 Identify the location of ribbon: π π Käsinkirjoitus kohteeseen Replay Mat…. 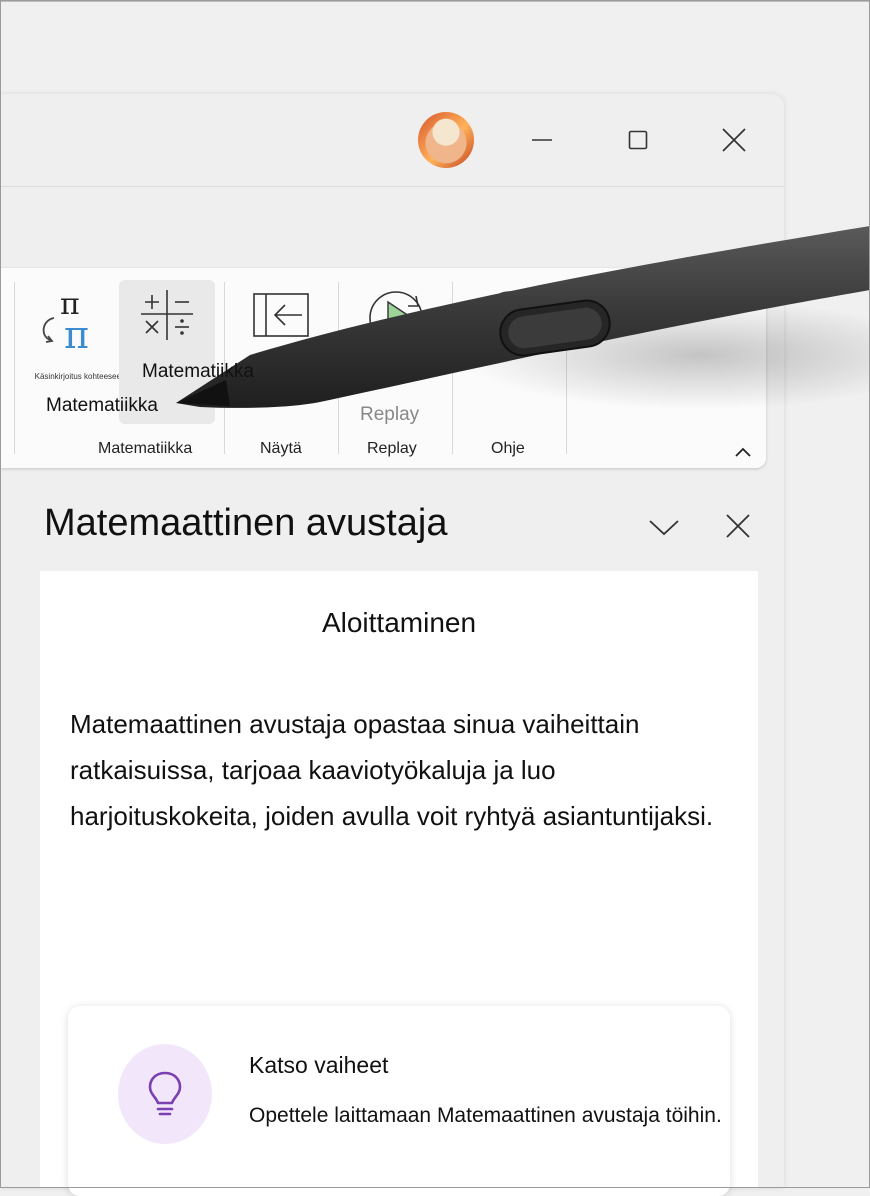
(383, 368).